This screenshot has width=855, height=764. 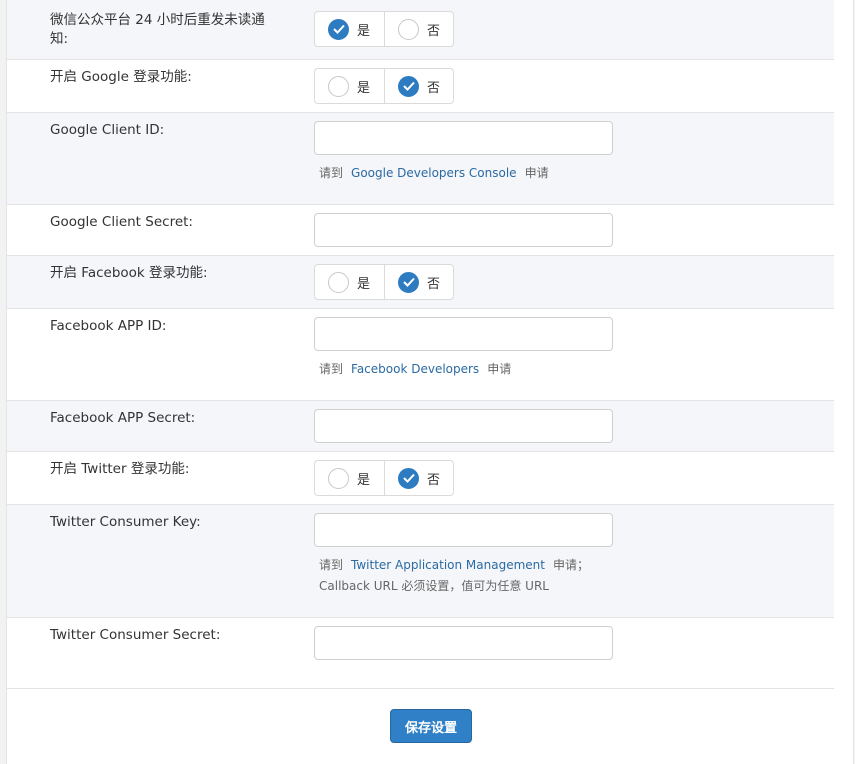 I want to click on wechat-notify-yes-option: 是, so click(x=349, y=29).